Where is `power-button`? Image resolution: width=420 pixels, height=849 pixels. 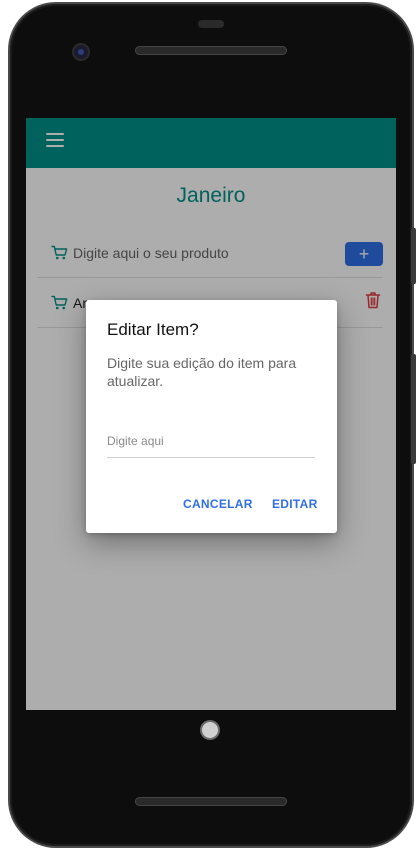
power-button is located at coordinates (413, 256).